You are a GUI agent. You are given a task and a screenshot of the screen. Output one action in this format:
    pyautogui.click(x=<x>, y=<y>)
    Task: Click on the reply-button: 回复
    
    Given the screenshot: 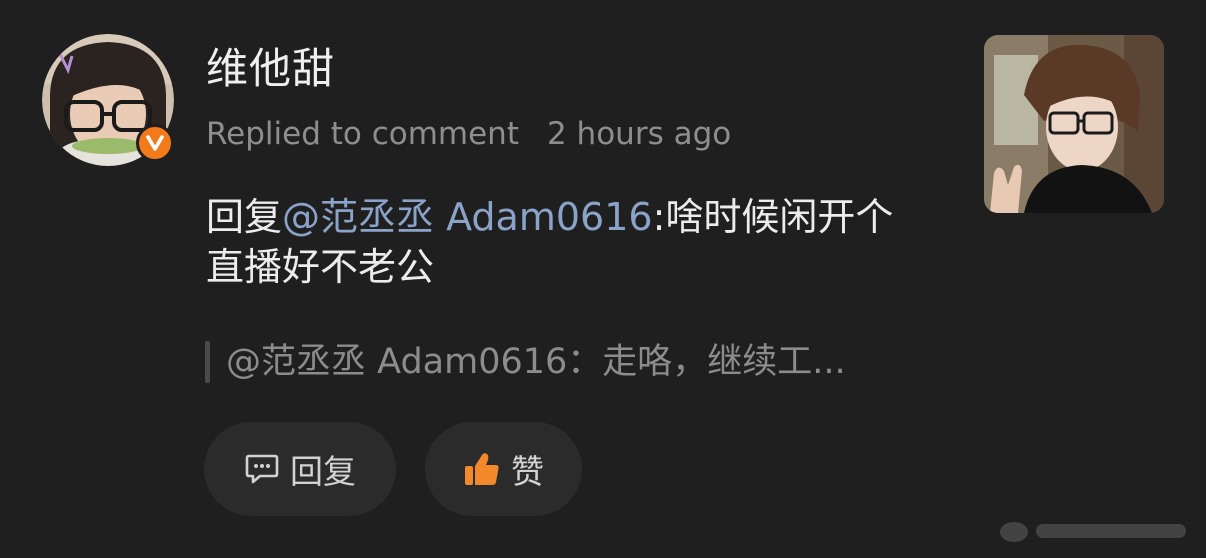 What is the action you would take?
    pyautogui.click(x=300, y=469)
    